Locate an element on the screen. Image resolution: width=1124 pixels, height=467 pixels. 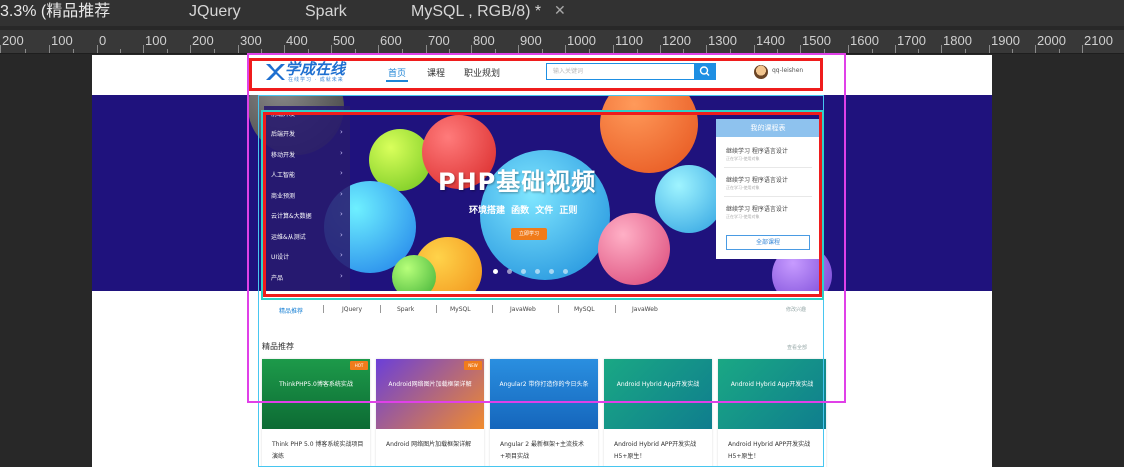
ruler-label: 900 is located at coordinates (531, 40).